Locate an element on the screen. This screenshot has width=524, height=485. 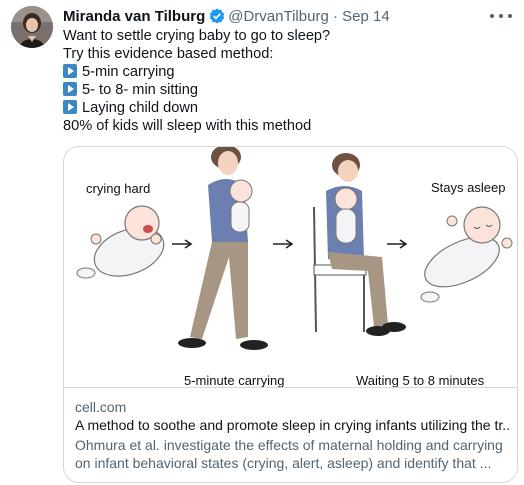
carrying-mother-illustration is located at coordinates (223, 248).